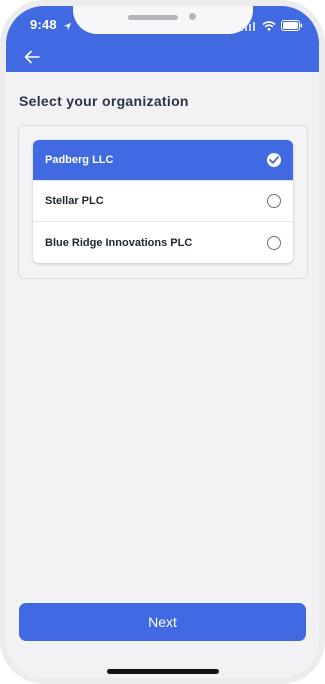  I want to click on signal-icon, so click(249, 27).